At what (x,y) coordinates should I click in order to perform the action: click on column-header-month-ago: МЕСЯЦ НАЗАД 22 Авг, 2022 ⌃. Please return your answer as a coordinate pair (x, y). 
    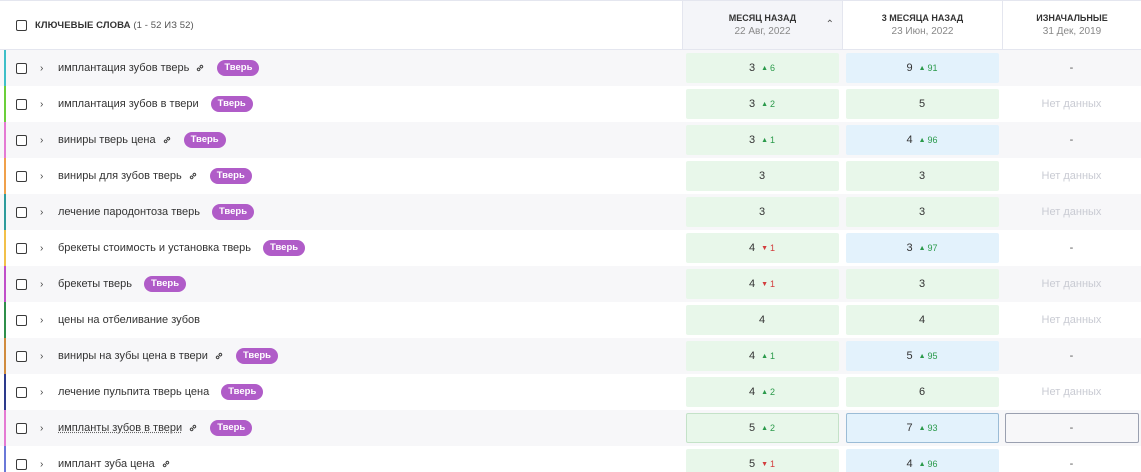
    Looking at the image, I should click on (762, 25).